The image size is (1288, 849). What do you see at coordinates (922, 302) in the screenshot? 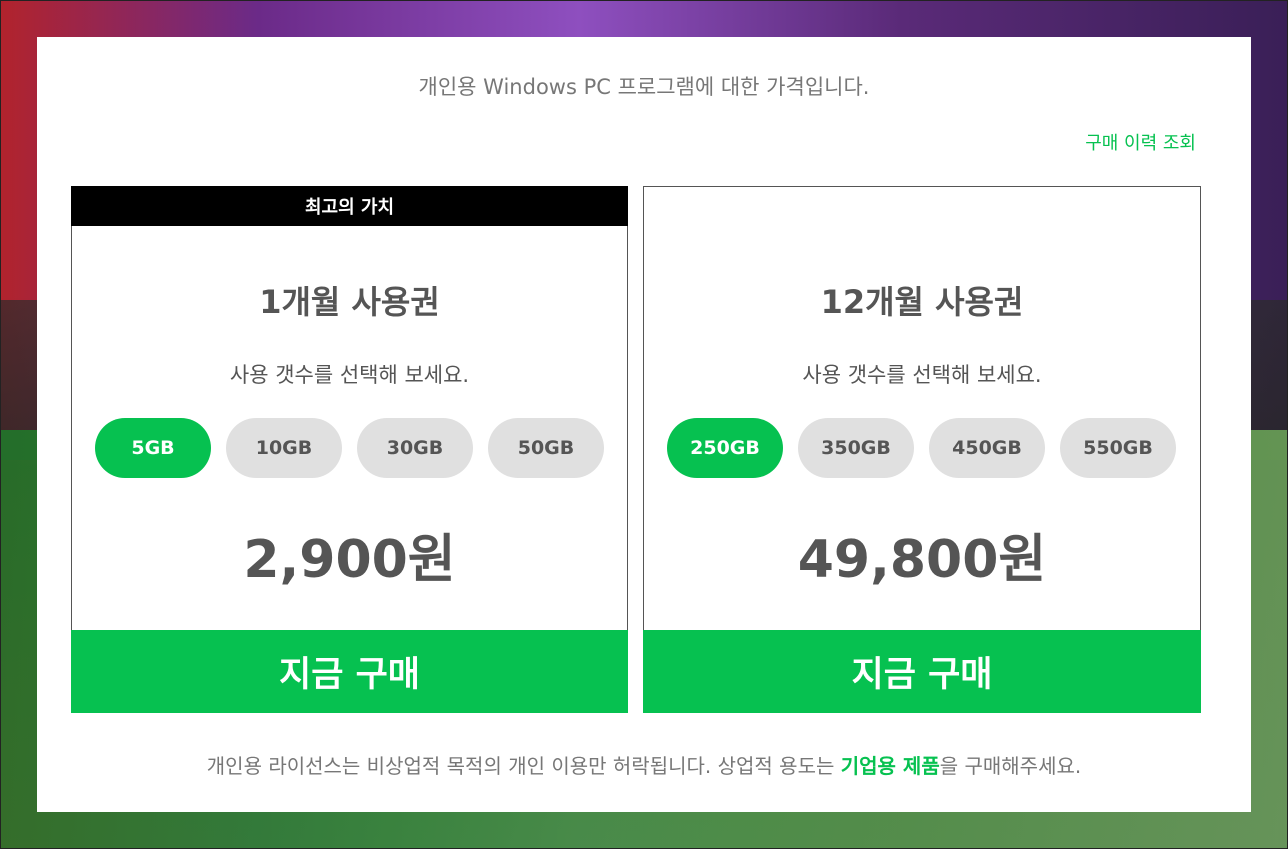
I see `plan-title: 12개월 사용권` at bounding box center [922, 302].